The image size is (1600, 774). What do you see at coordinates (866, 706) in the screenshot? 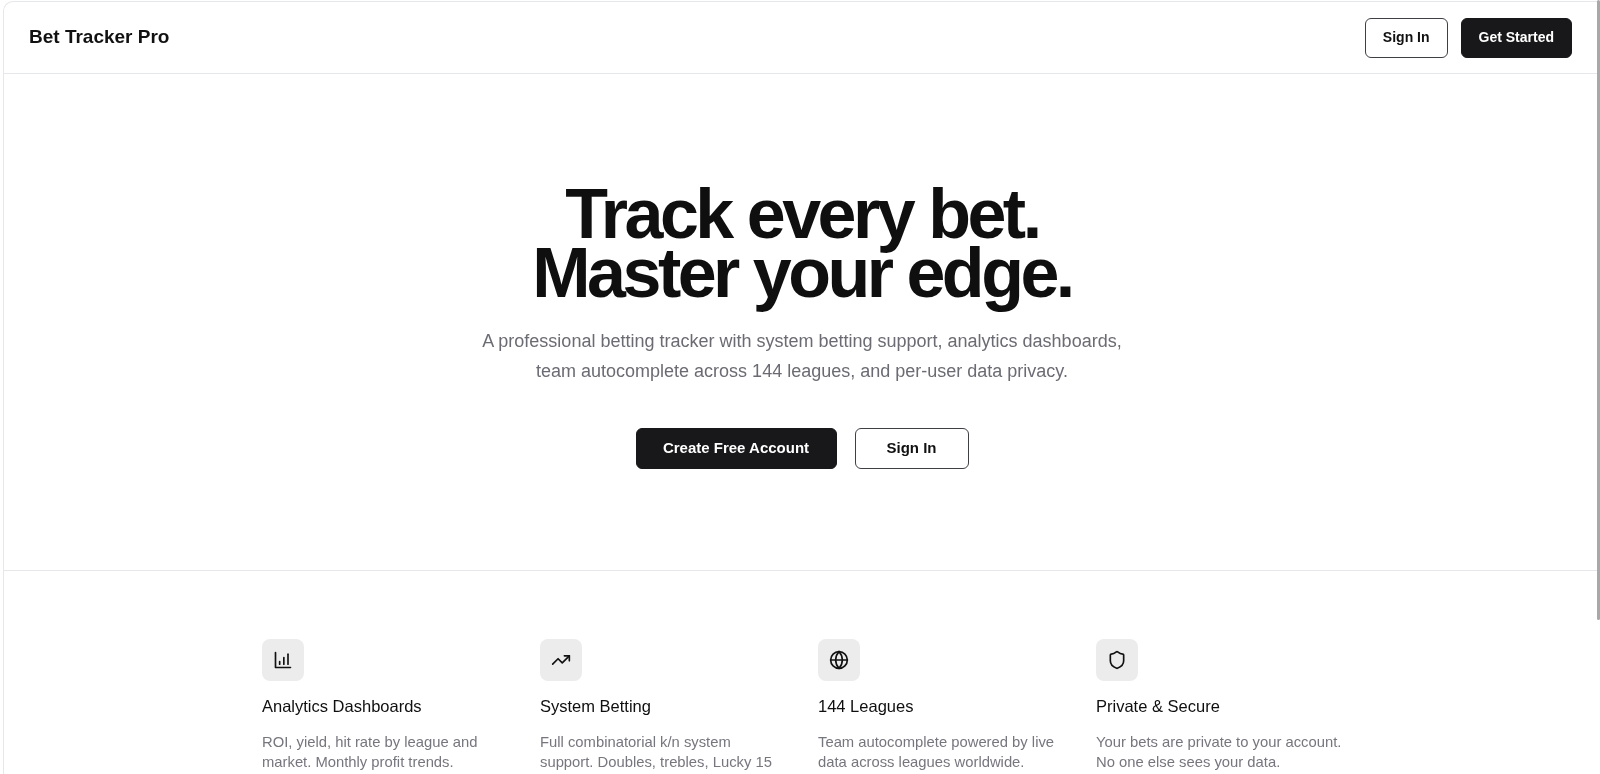
I see `feature-title: 144 Leagues` at bounding box center [866, 706].